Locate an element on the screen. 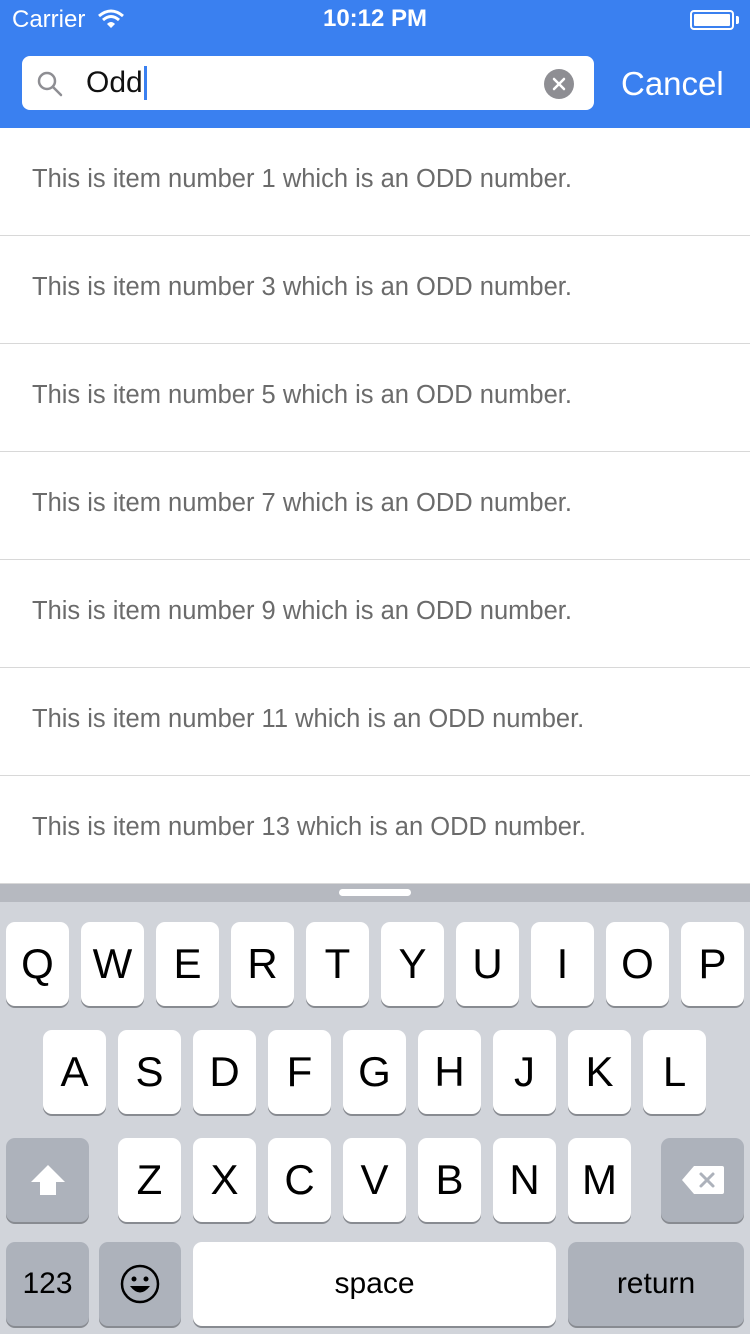 The height and width of the screenshot is (1334, 750). search-query-wrap: Odd is located at coordinates (116, 83).